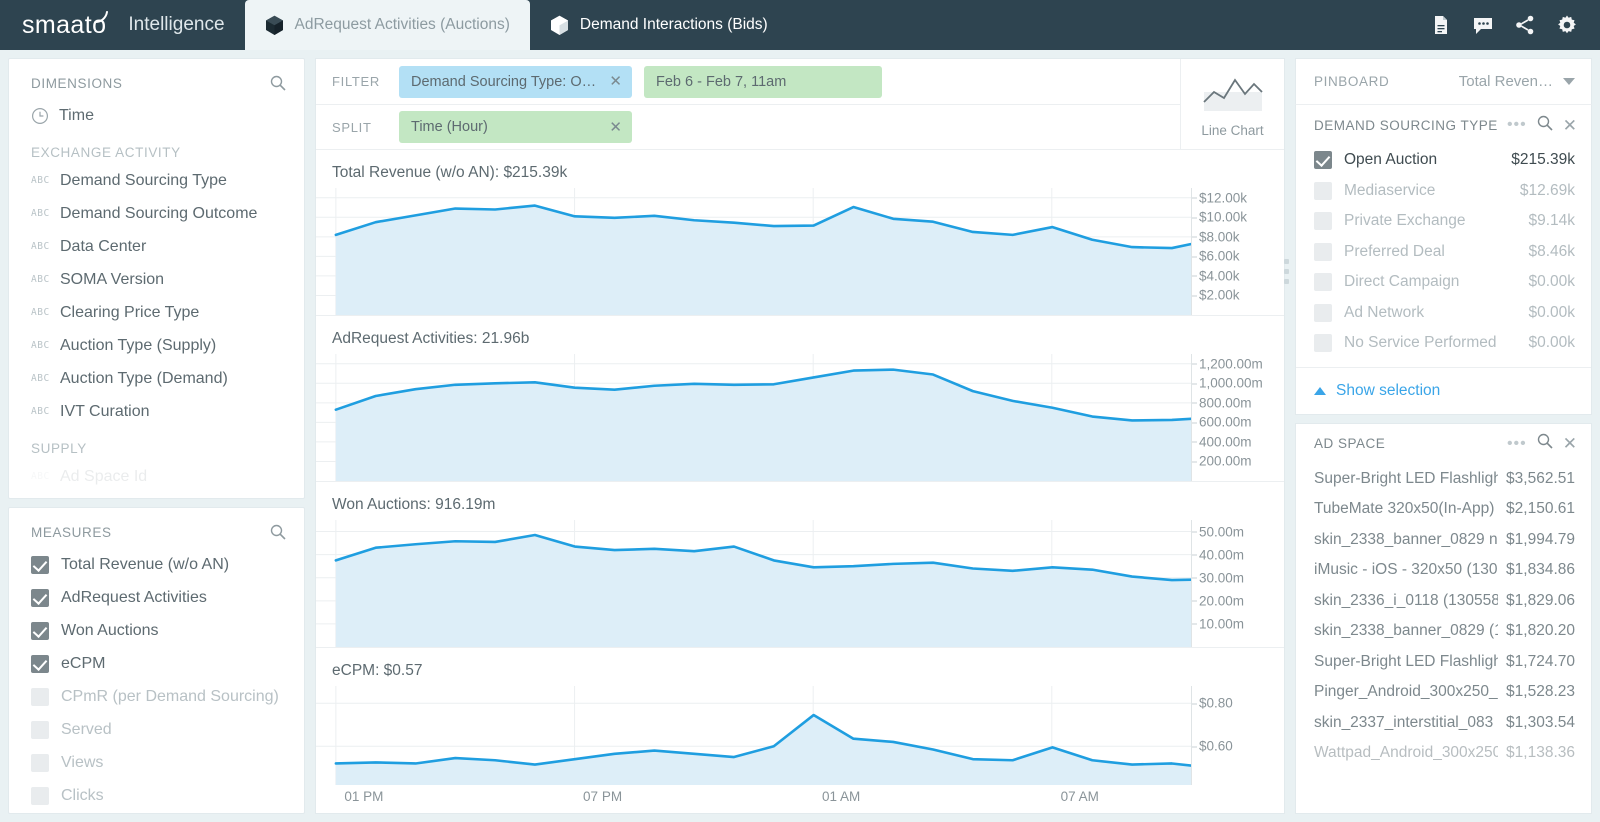 This screenshot has width=1600, height=822. What do you see at coordinates (104, 476) in the screenshot?
I see `sidebar-item-label: Ad Space Id` at bounding box center [104, 476].